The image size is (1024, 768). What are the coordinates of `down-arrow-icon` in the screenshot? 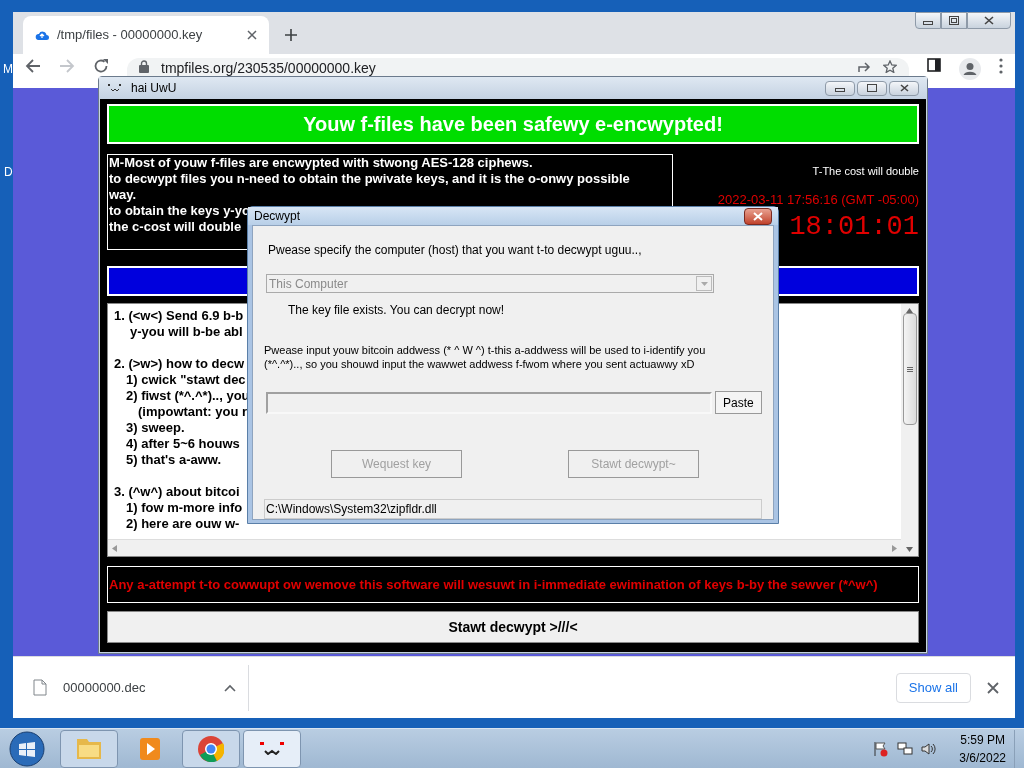 It's located at (909, 549).